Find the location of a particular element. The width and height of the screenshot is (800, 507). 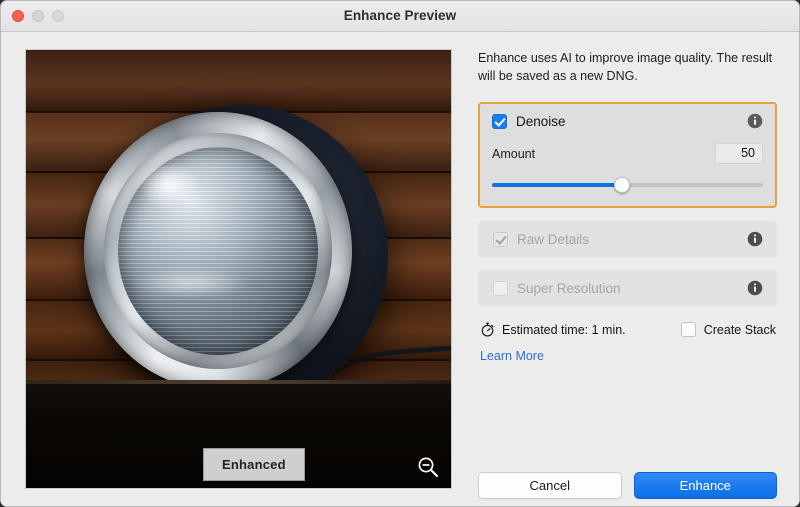

amount-value-field: 50 is located at coordinates (739, 154).